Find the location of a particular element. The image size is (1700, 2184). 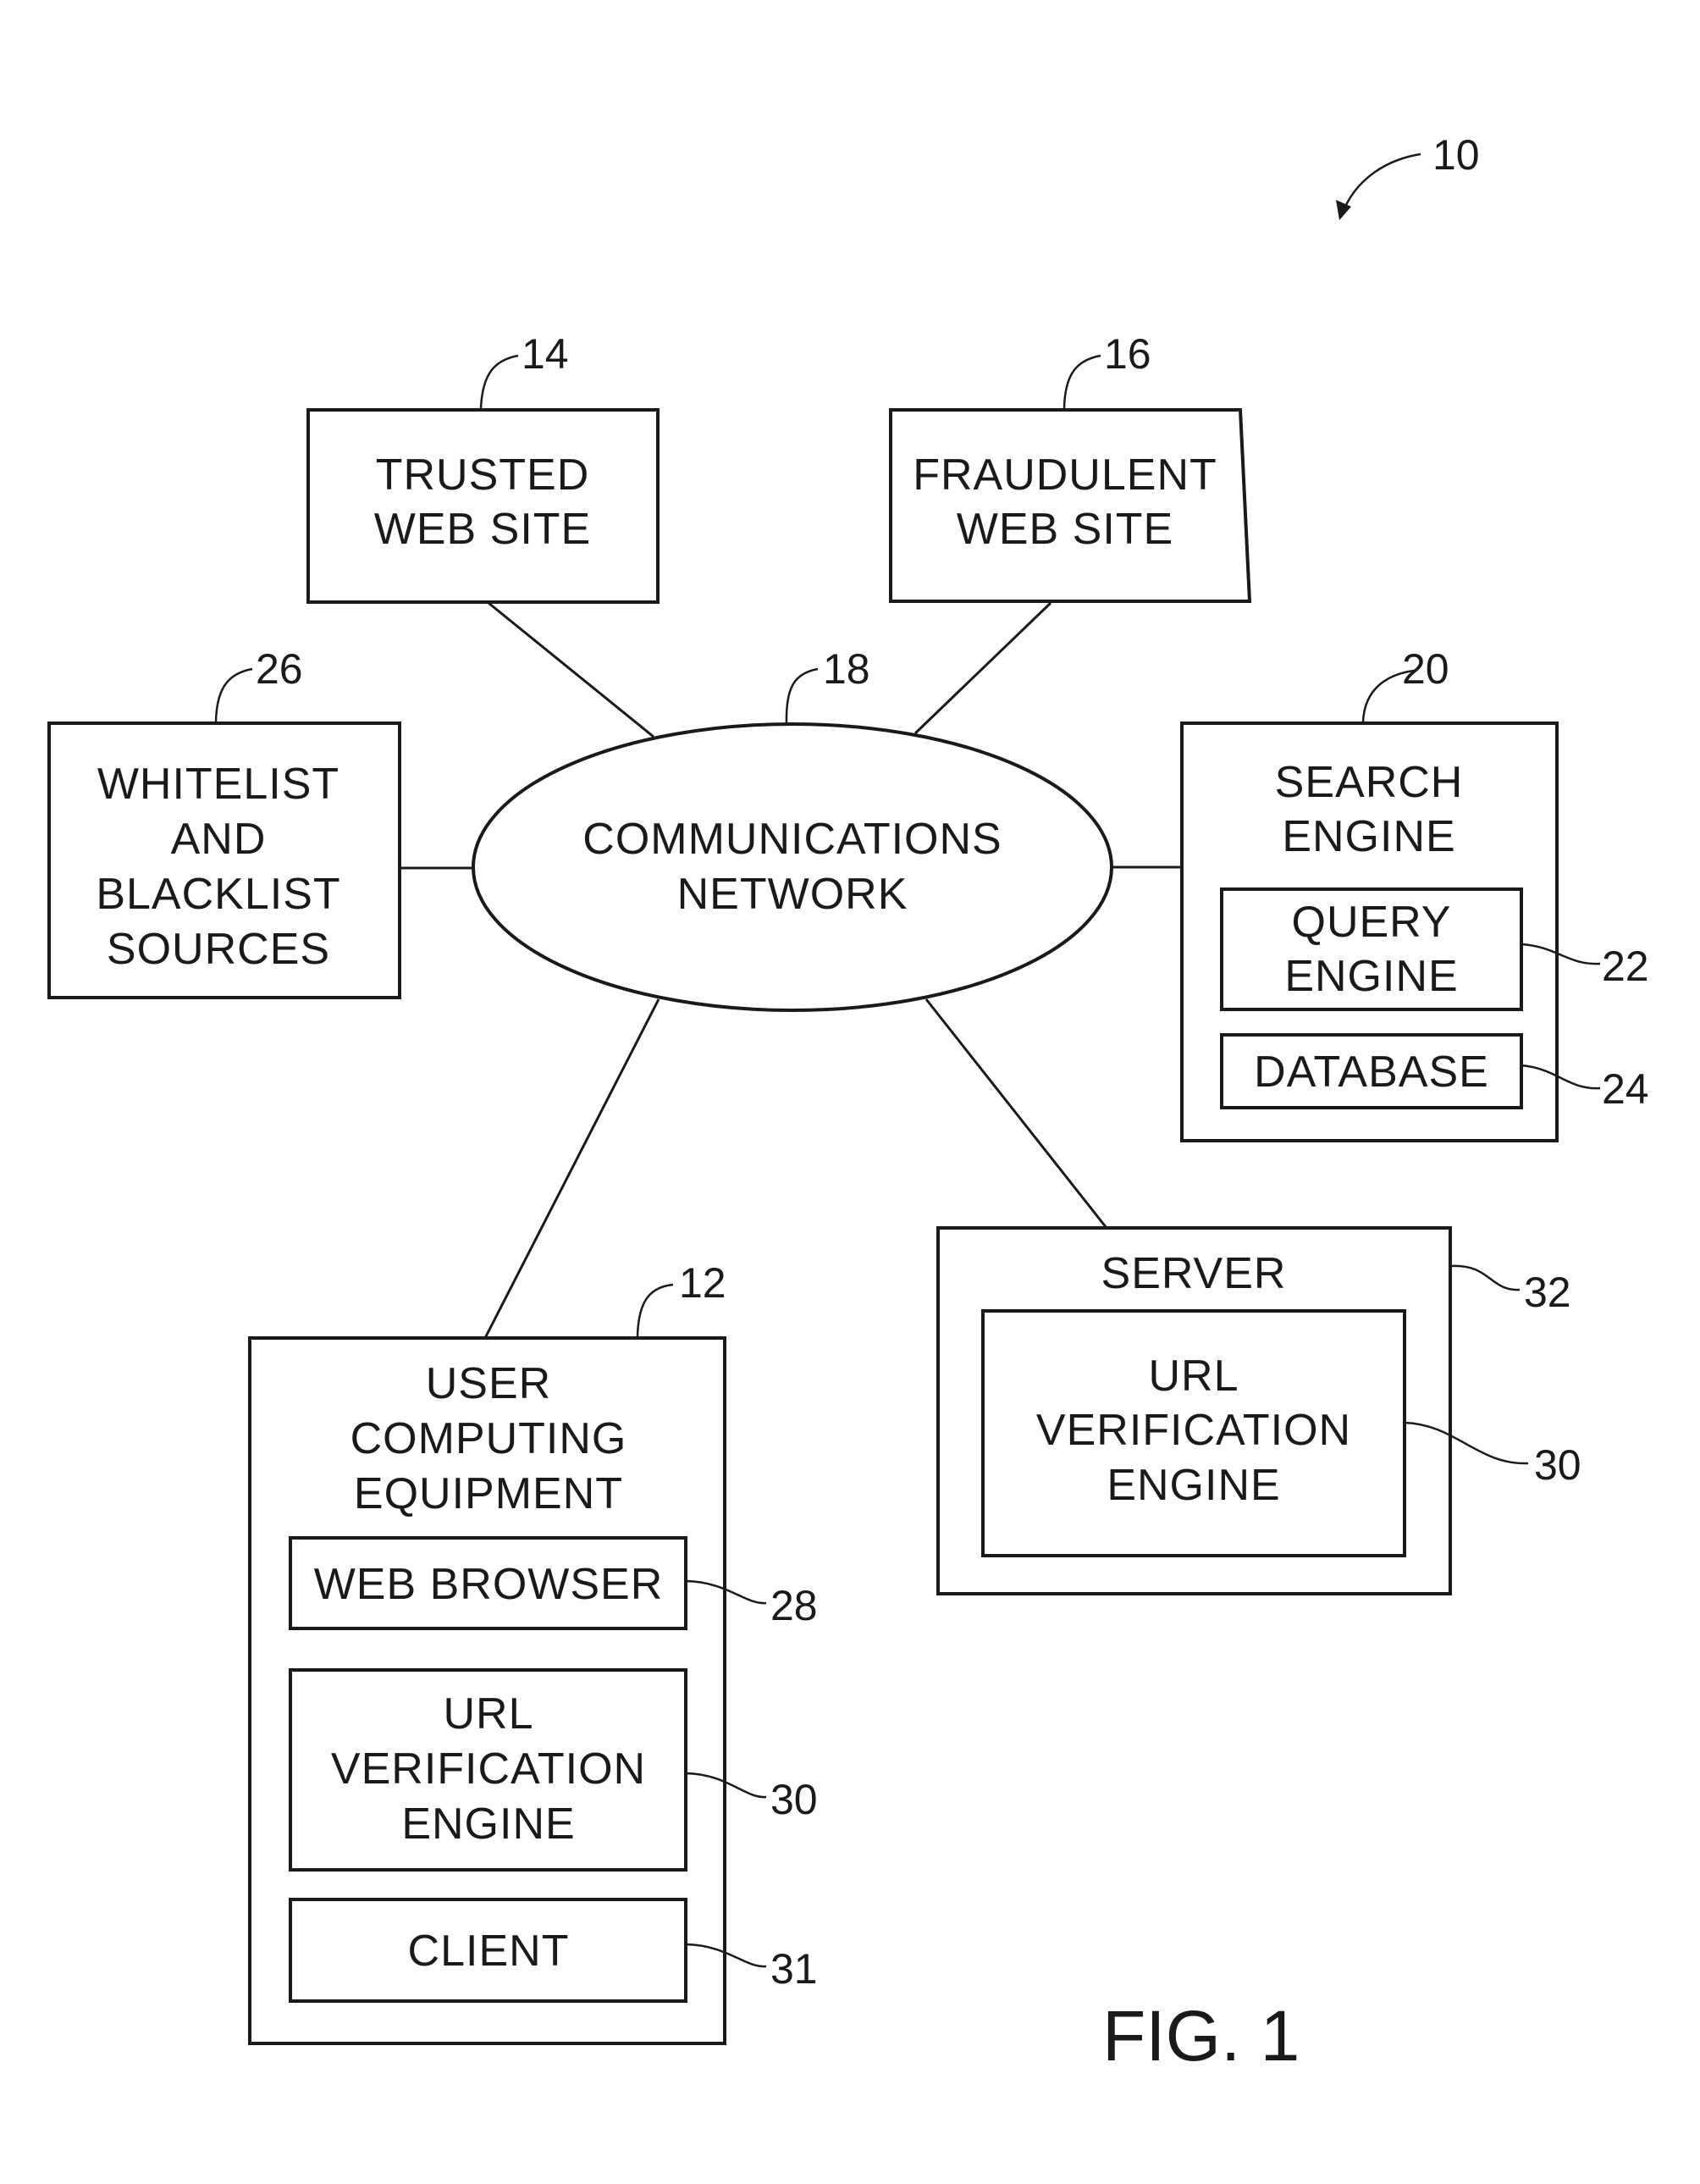

server-ref: 32 is located at coordinates (1547, 1292).